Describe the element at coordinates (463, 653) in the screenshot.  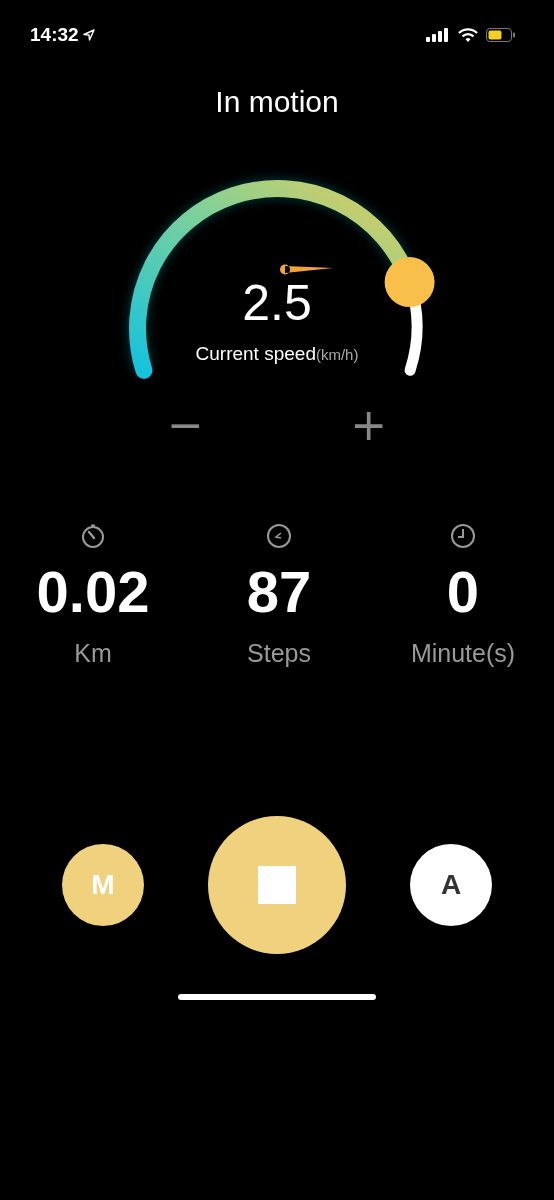
I see `stat-label: Minute(s)` at that location.